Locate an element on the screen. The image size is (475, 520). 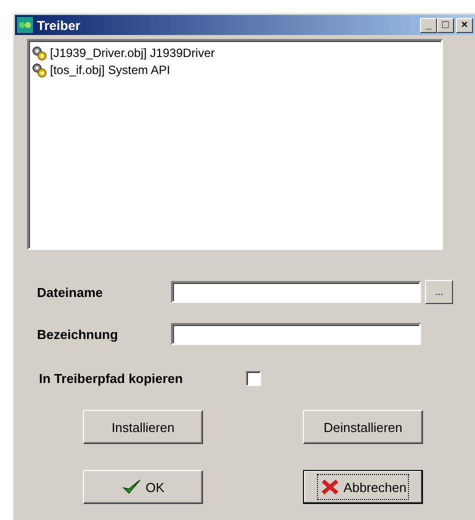
dialog-button: Deinstallieren is located at coordinates (363, 427).